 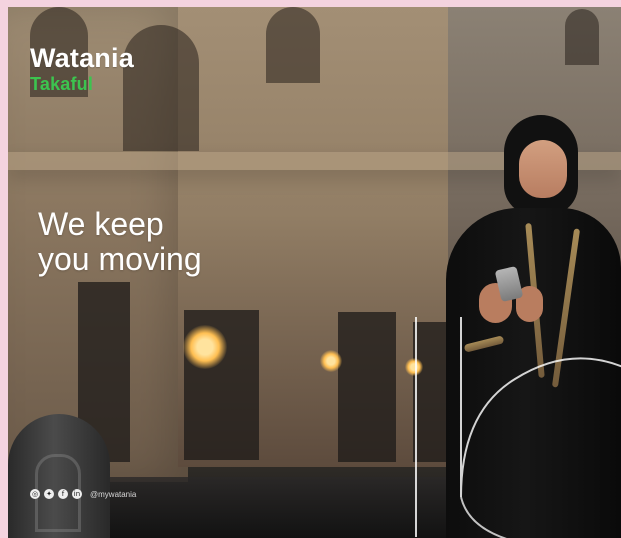 I want to click on social-handle: @mywatania, so click(x=113, y=494).